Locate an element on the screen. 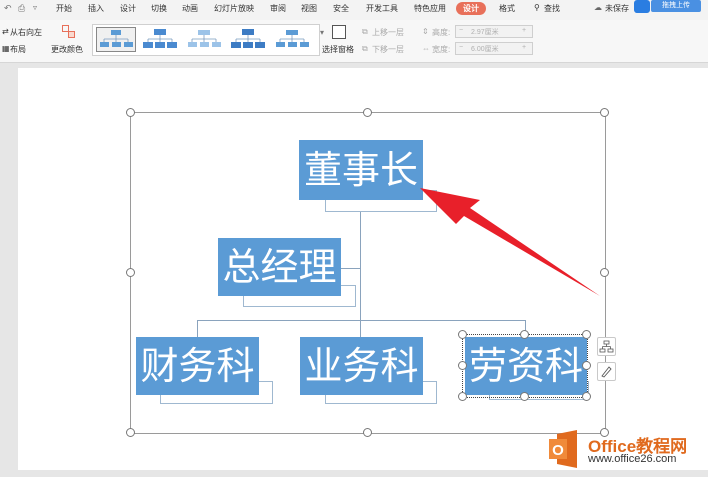 The image size is (708, 477). tab-review: 审阅 is located at coordinates (278, 8).